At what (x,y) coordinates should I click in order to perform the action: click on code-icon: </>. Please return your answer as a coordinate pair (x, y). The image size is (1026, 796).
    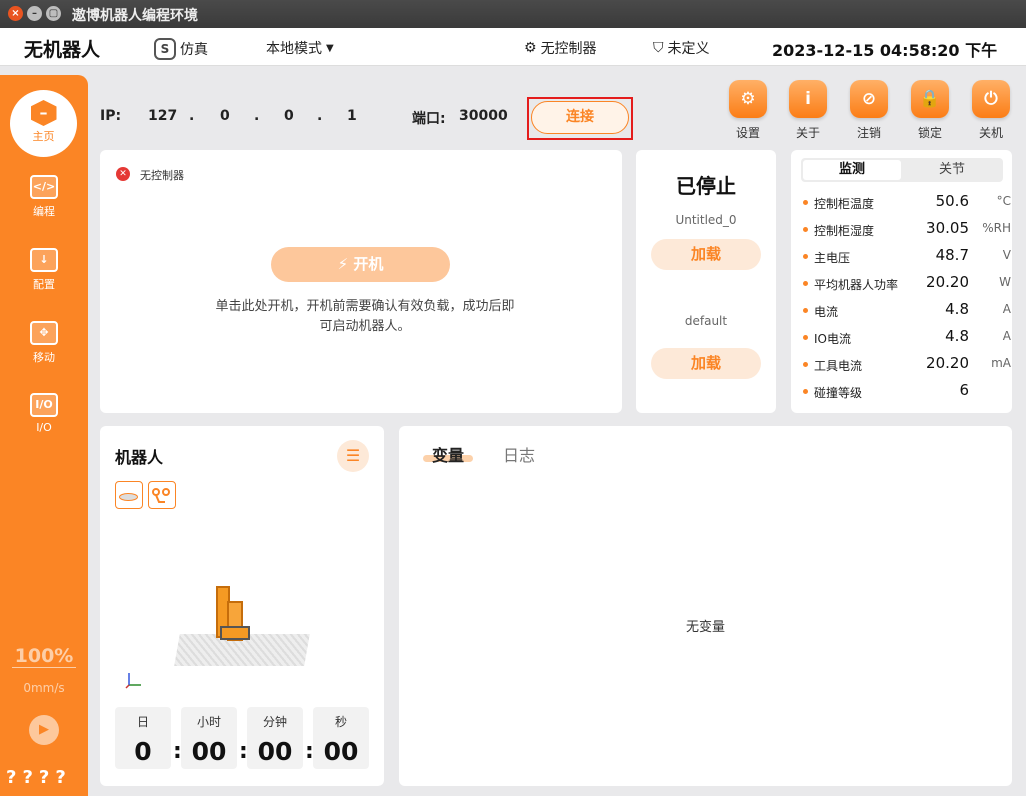
    Looking at the image, I should click on (44, 187).